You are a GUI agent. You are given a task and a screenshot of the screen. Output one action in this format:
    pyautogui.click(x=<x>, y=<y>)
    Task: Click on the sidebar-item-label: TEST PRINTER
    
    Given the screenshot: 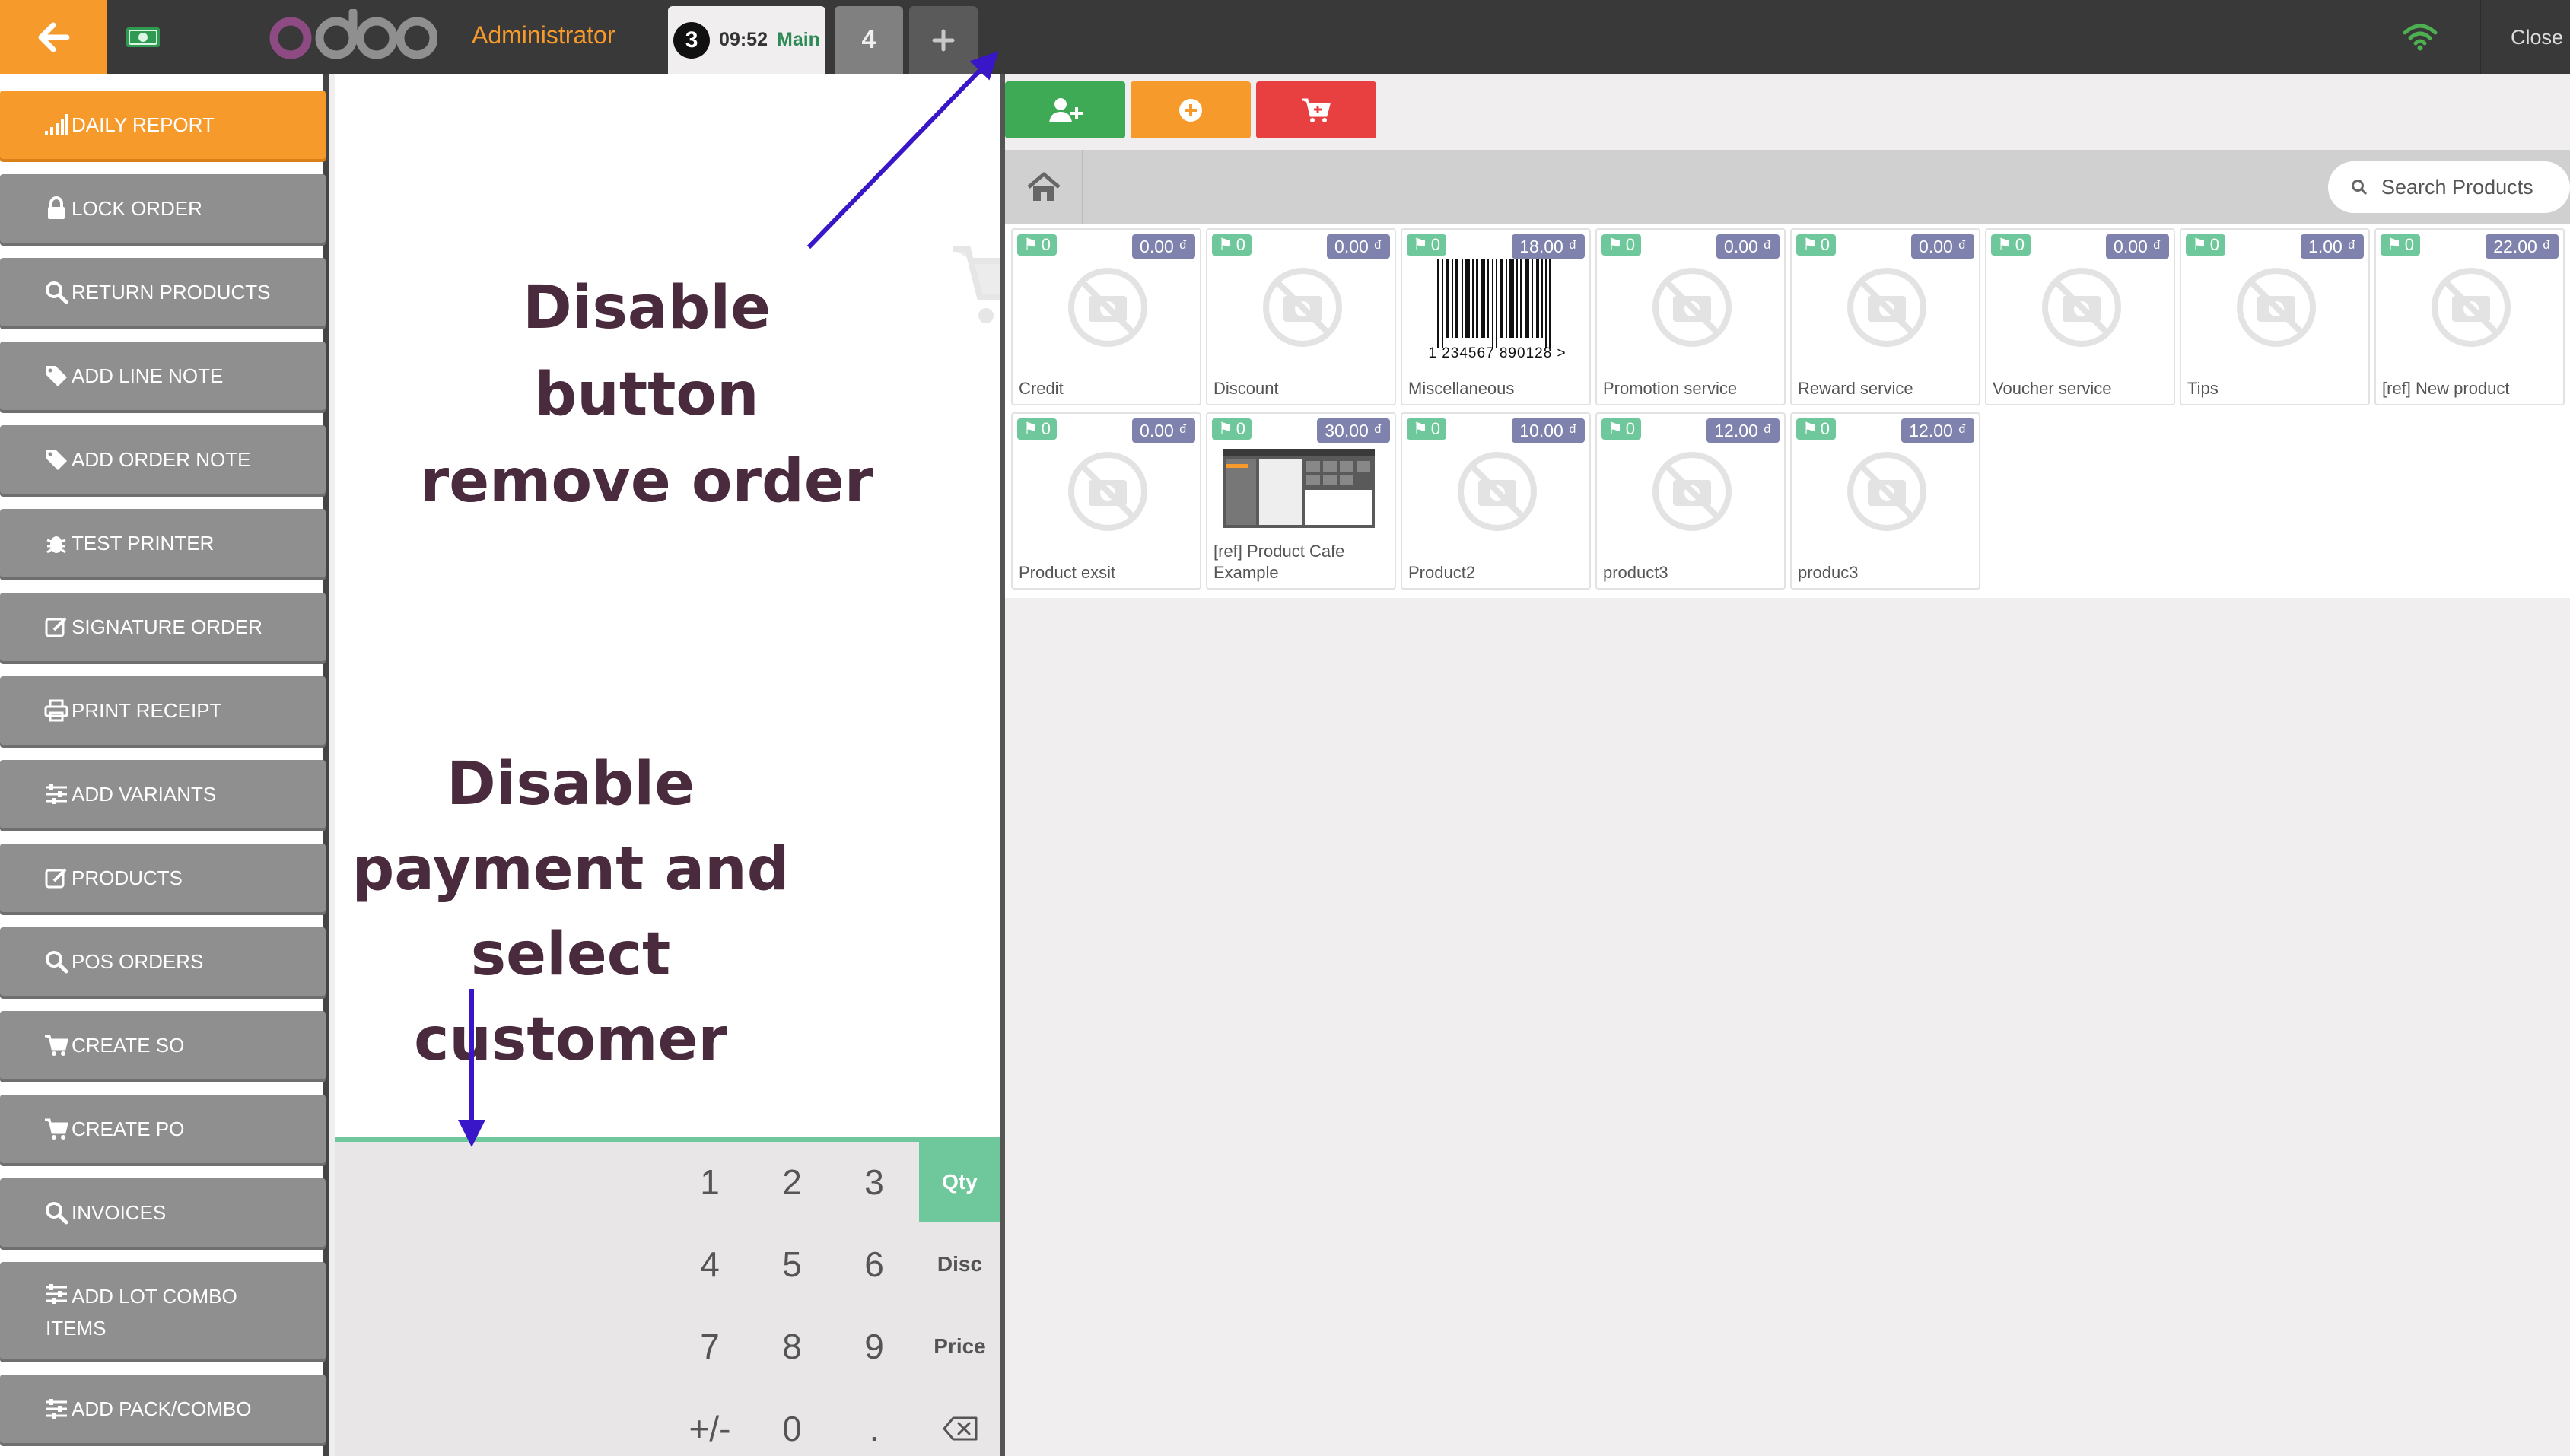 What is the action you would take?
    pyautogui.click(x=143, y=543)
    